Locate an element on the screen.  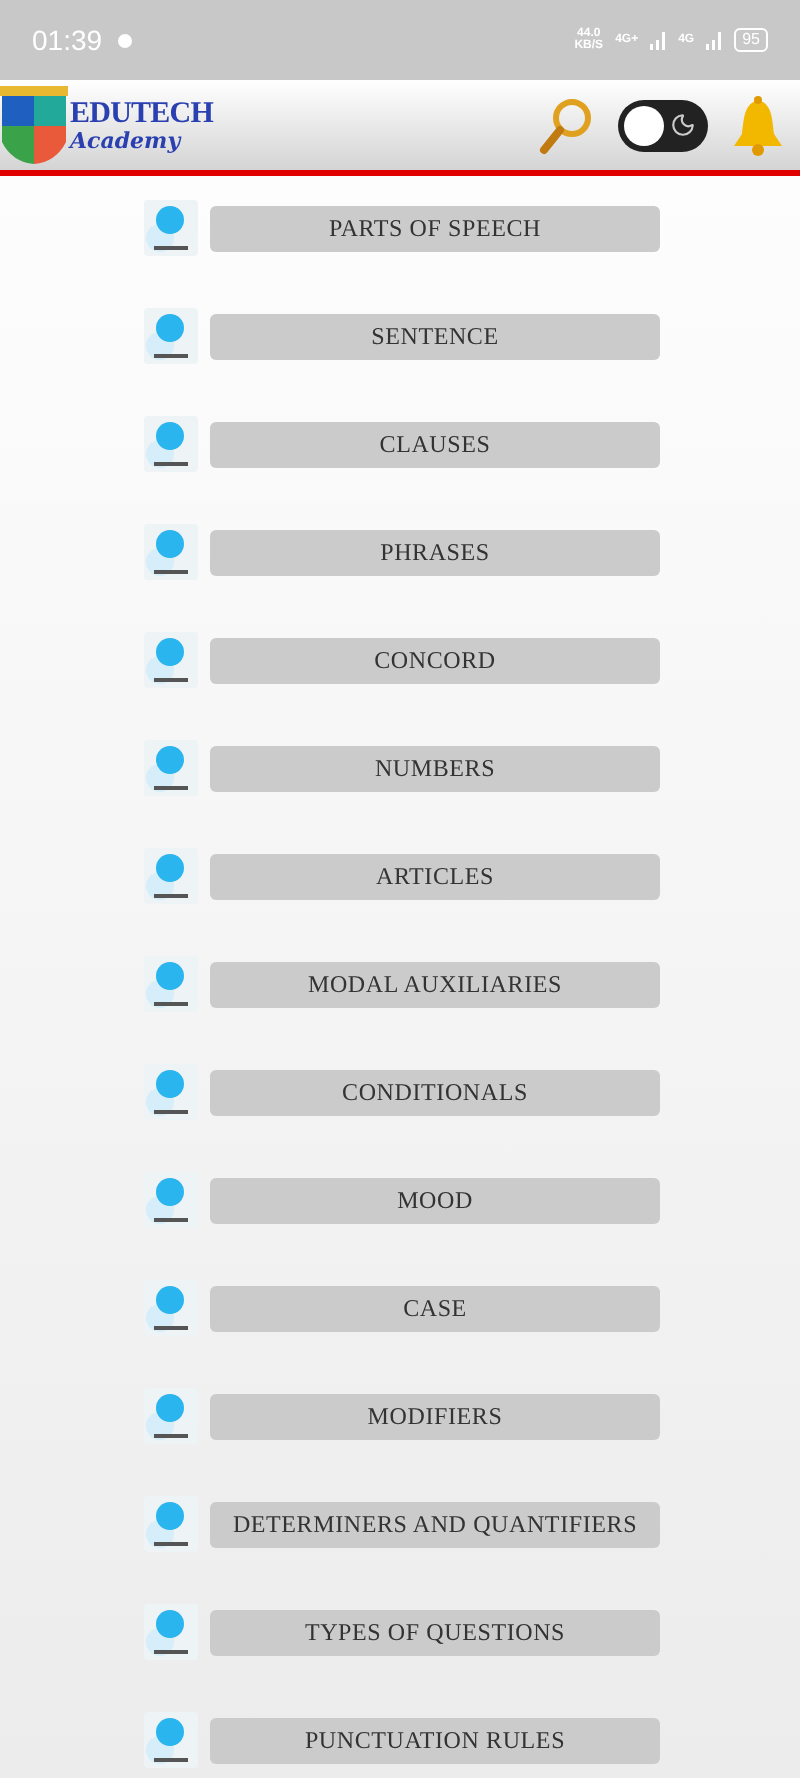
topic-button: PUNCTUATION RULES is located at coordinates (435, 1740).